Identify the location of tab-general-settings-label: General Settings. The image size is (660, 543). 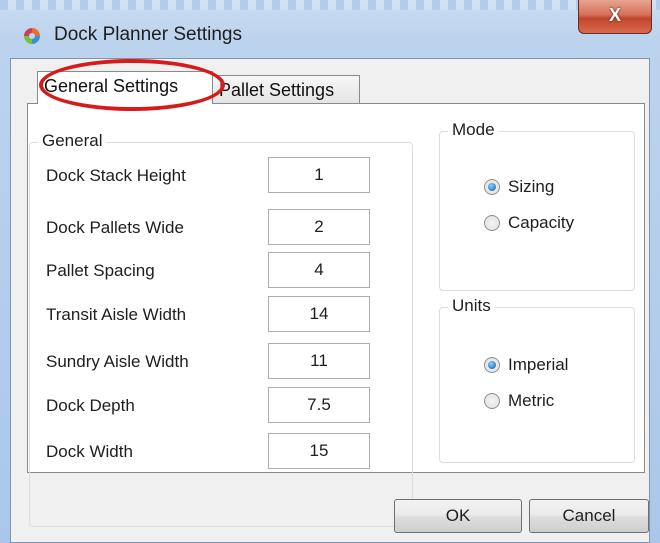
(111, 86).